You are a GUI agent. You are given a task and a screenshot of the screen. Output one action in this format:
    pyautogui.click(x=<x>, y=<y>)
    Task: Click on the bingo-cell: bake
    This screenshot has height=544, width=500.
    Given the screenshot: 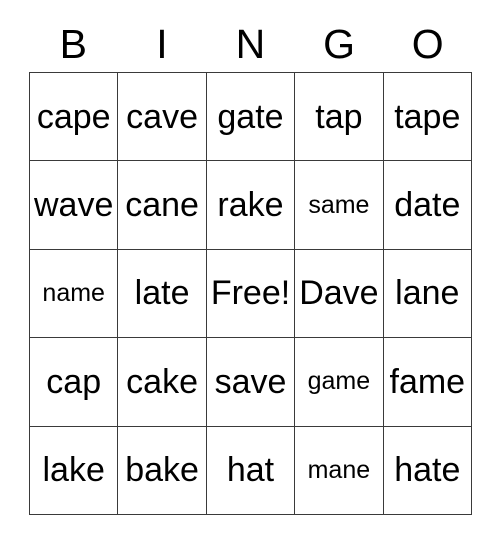 What is the action you would take?
    pyautogui.click(x=162, y=470)
    